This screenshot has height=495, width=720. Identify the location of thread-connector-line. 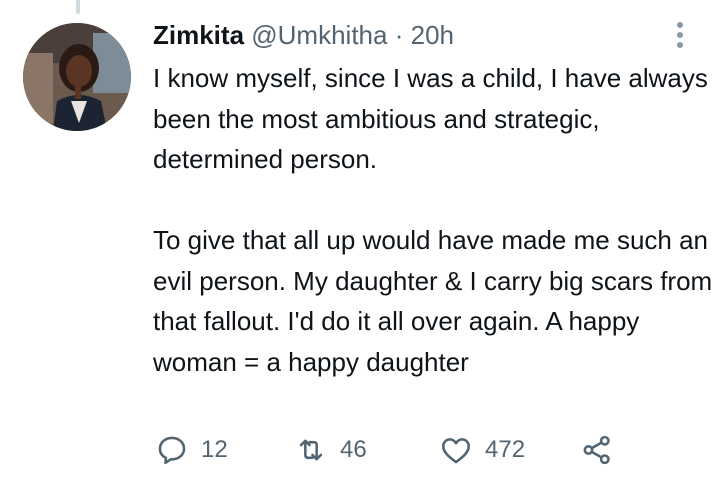
(78, 7).